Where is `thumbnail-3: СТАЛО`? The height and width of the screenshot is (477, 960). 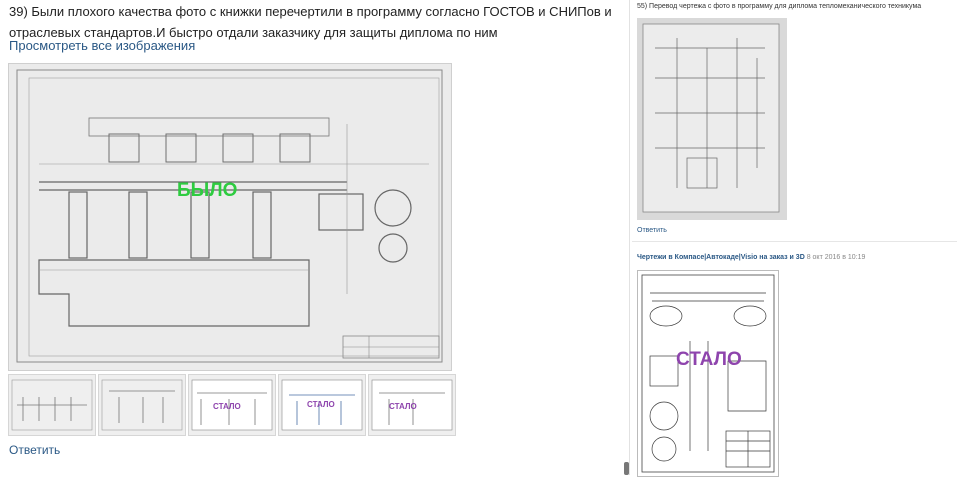 thumbnail-3: СТАЛО is located at coordinates (232, 405).